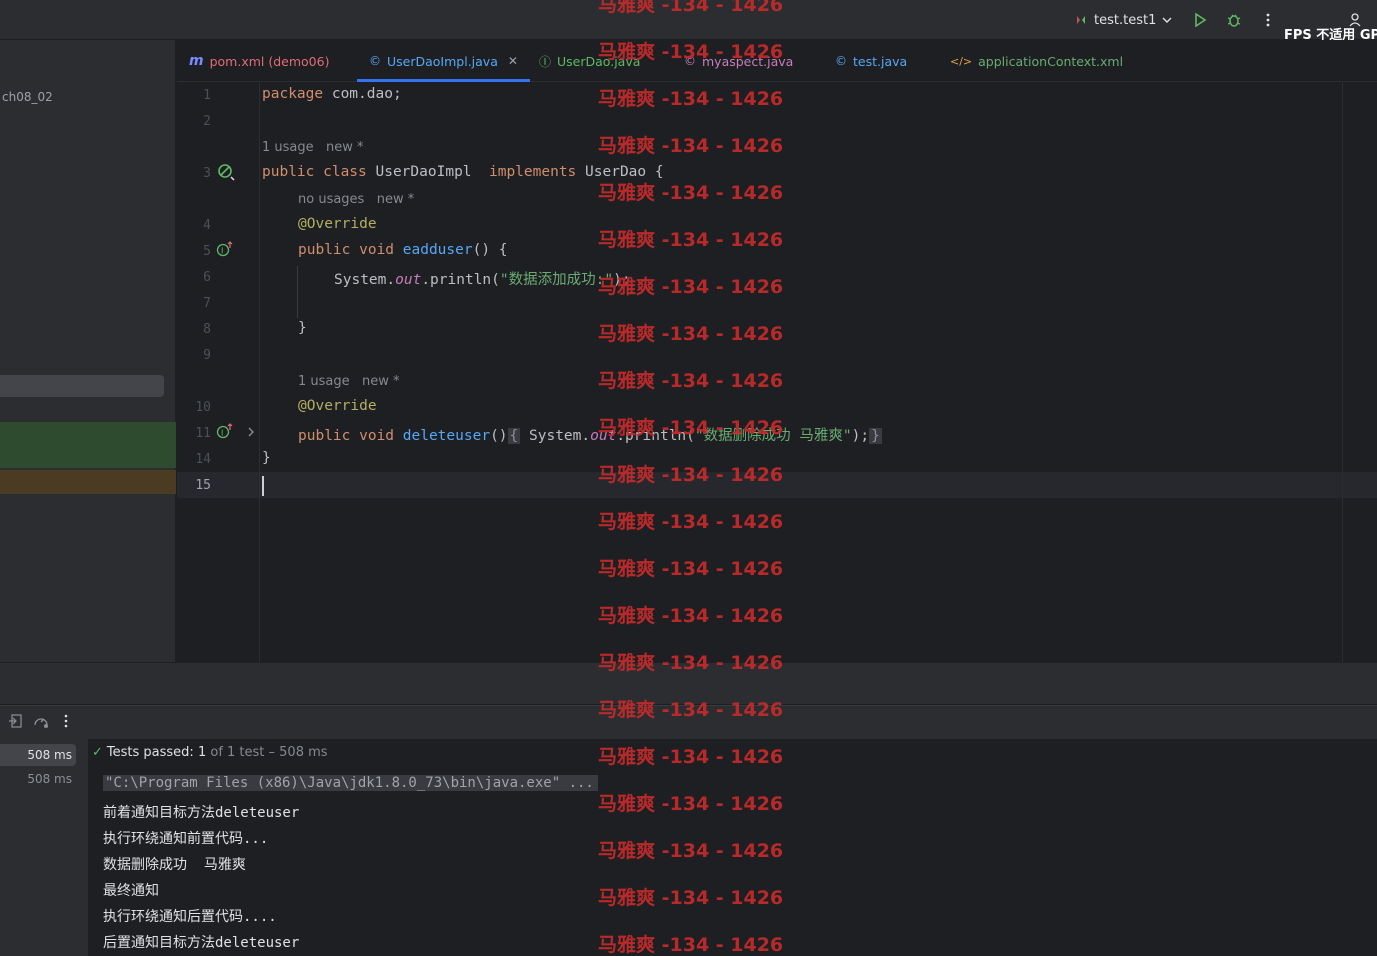  What do you see at coordinates (1167, 20) in the screenshot?
I see `chevron-down-icon` at bounding box center [1167, 20].